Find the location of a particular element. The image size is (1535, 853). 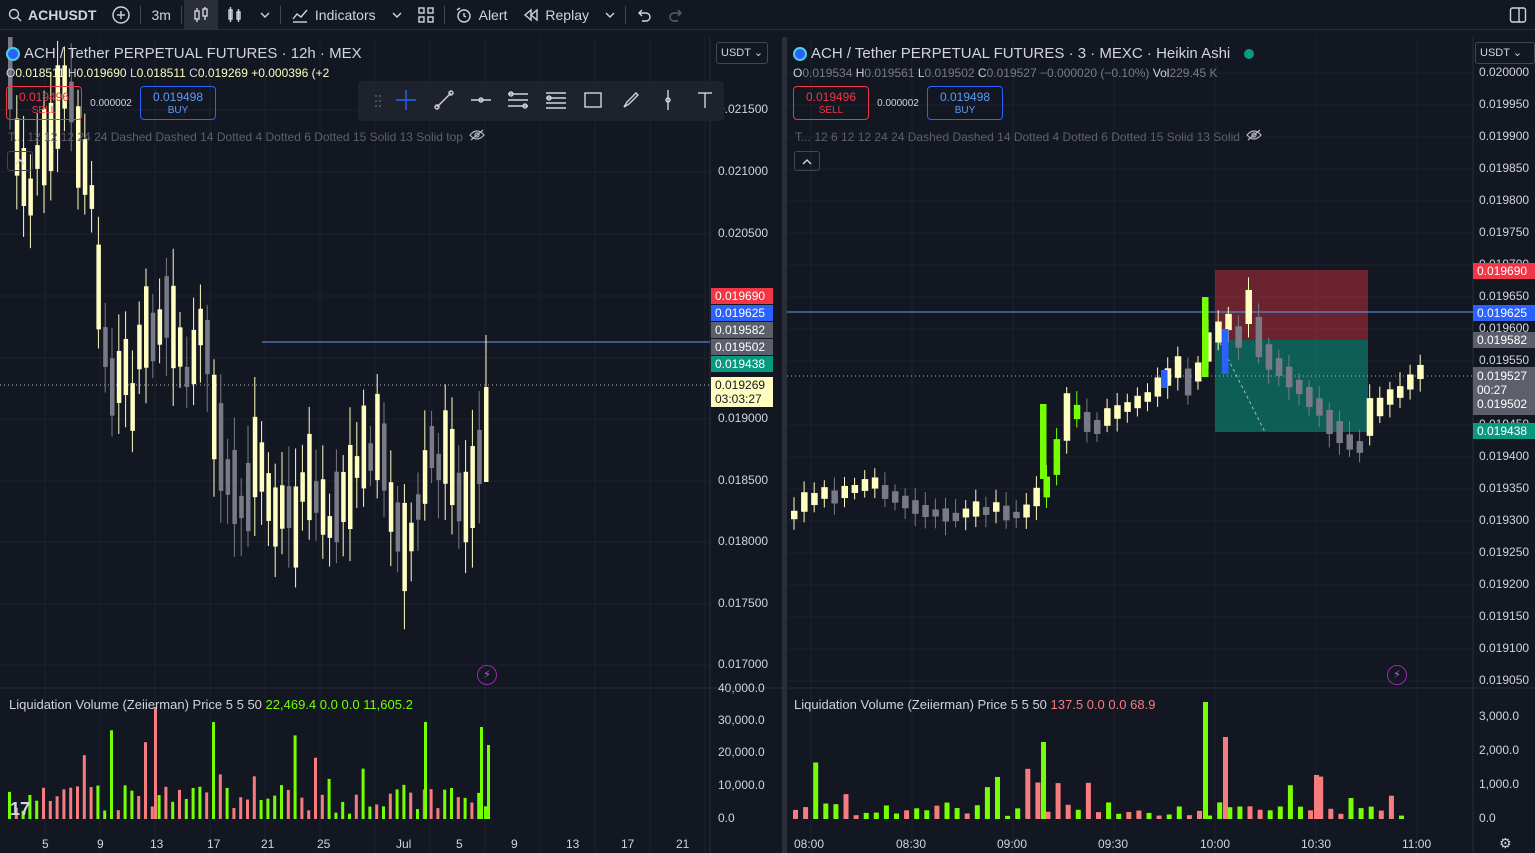

right-sub-val-4: 68.9 is located at coordinates (1143, 704).